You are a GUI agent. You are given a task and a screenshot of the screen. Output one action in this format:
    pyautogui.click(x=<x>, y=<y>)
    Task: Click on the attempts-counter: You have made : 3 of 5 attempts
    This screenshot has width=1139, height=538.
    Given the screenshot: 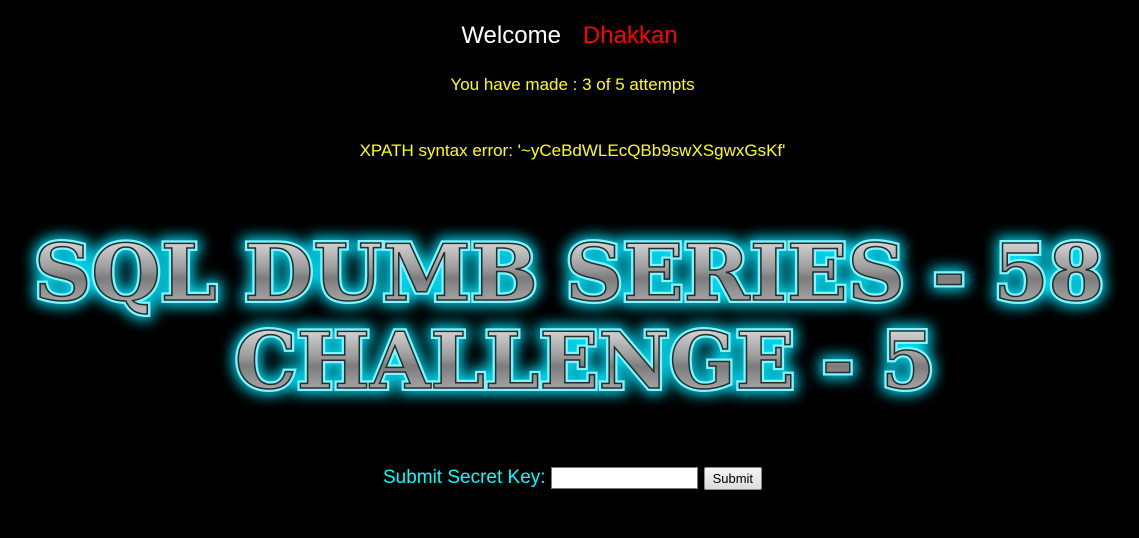 What is the action you would take?
    pyautogui.click(x=572, y=84)
    